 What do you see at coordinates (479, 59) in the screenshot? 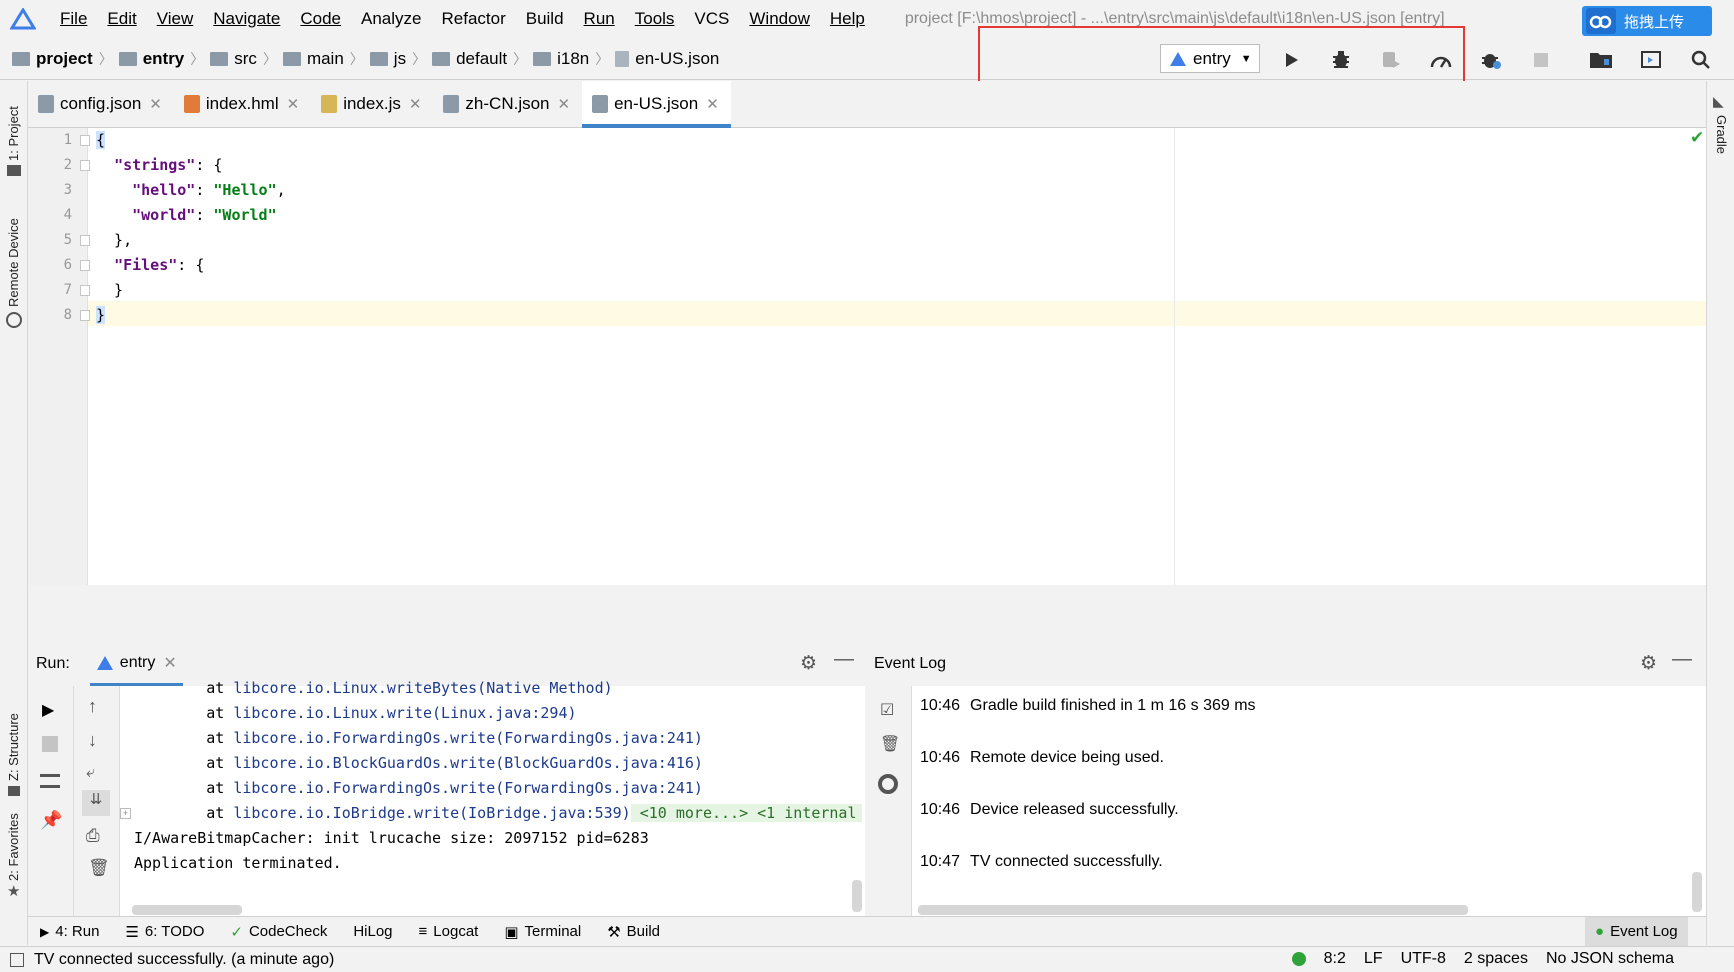
I see `breadcrumb-default: default 〉` at bounding box center [479, 59].